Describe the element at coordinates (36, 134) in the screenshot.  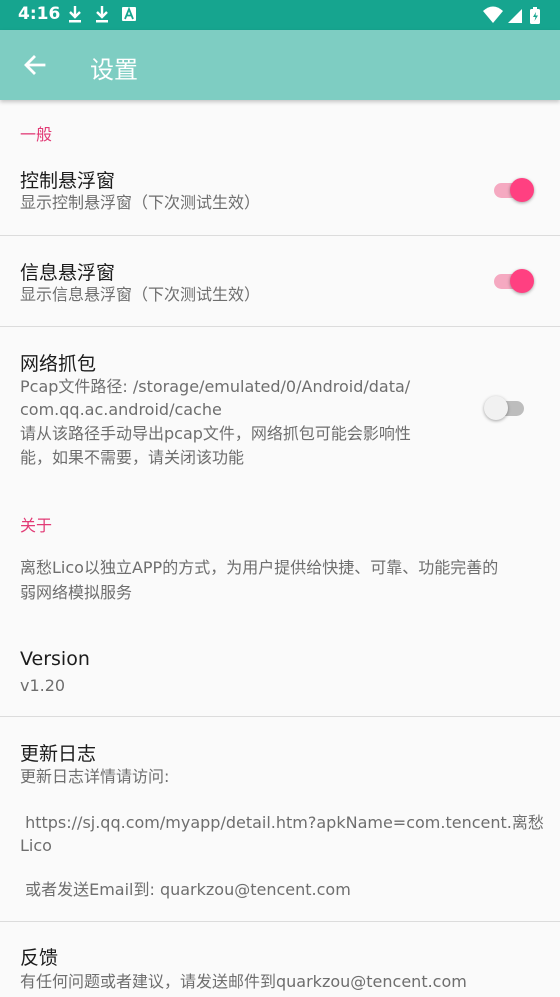
I see `category-general: 一般` at that location.